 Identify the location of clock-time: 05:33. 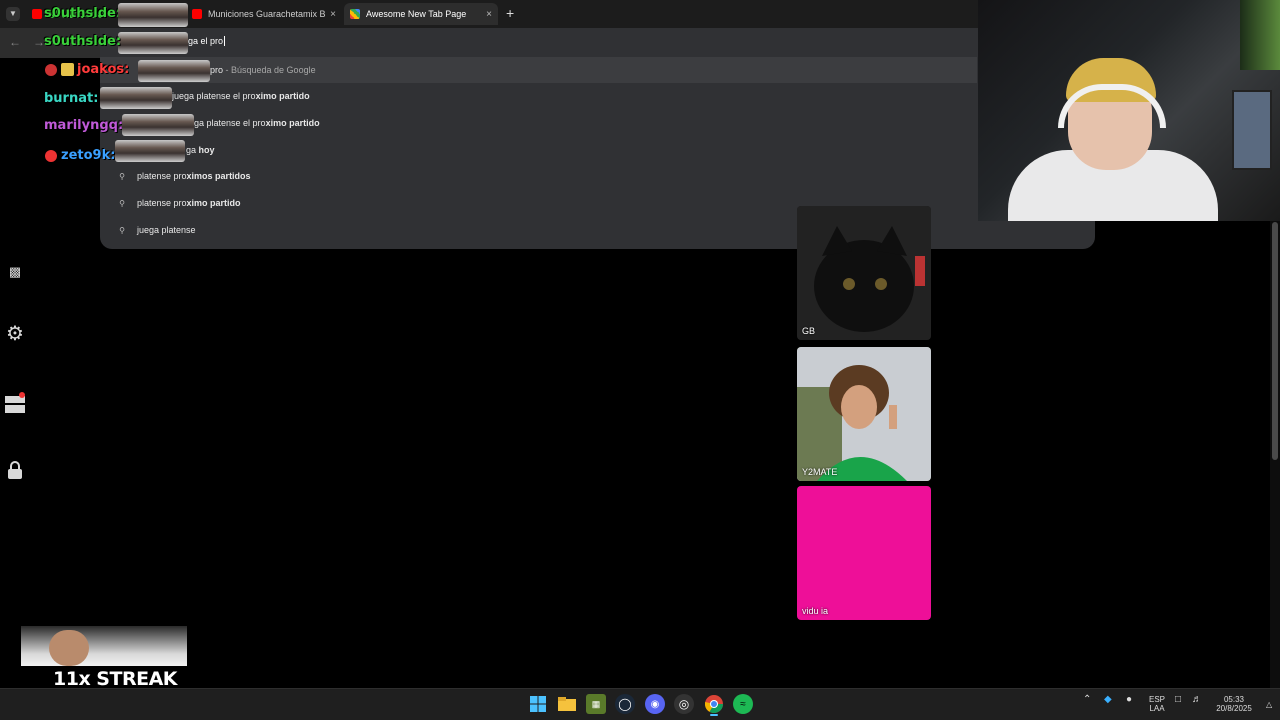
(1234, 699).